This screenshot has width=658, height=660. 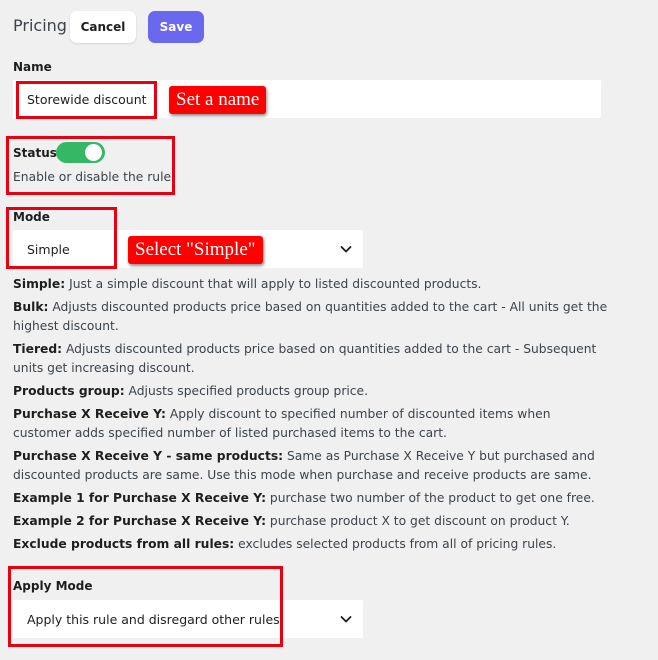 I want to click on annotation-box-apply-mode, so click(x=145, y=606).